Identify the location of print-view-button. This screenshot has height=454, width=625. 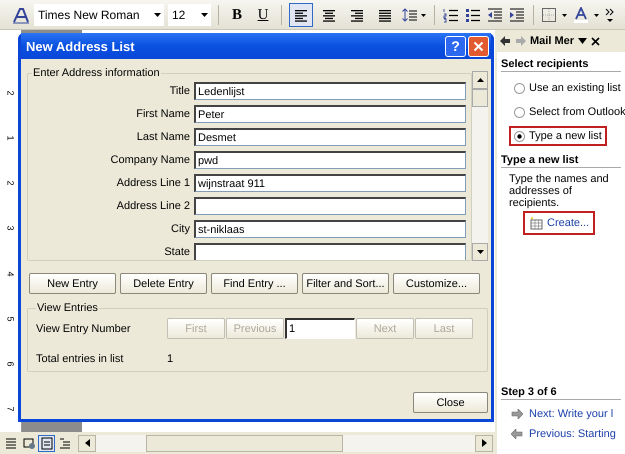
(46, 443).